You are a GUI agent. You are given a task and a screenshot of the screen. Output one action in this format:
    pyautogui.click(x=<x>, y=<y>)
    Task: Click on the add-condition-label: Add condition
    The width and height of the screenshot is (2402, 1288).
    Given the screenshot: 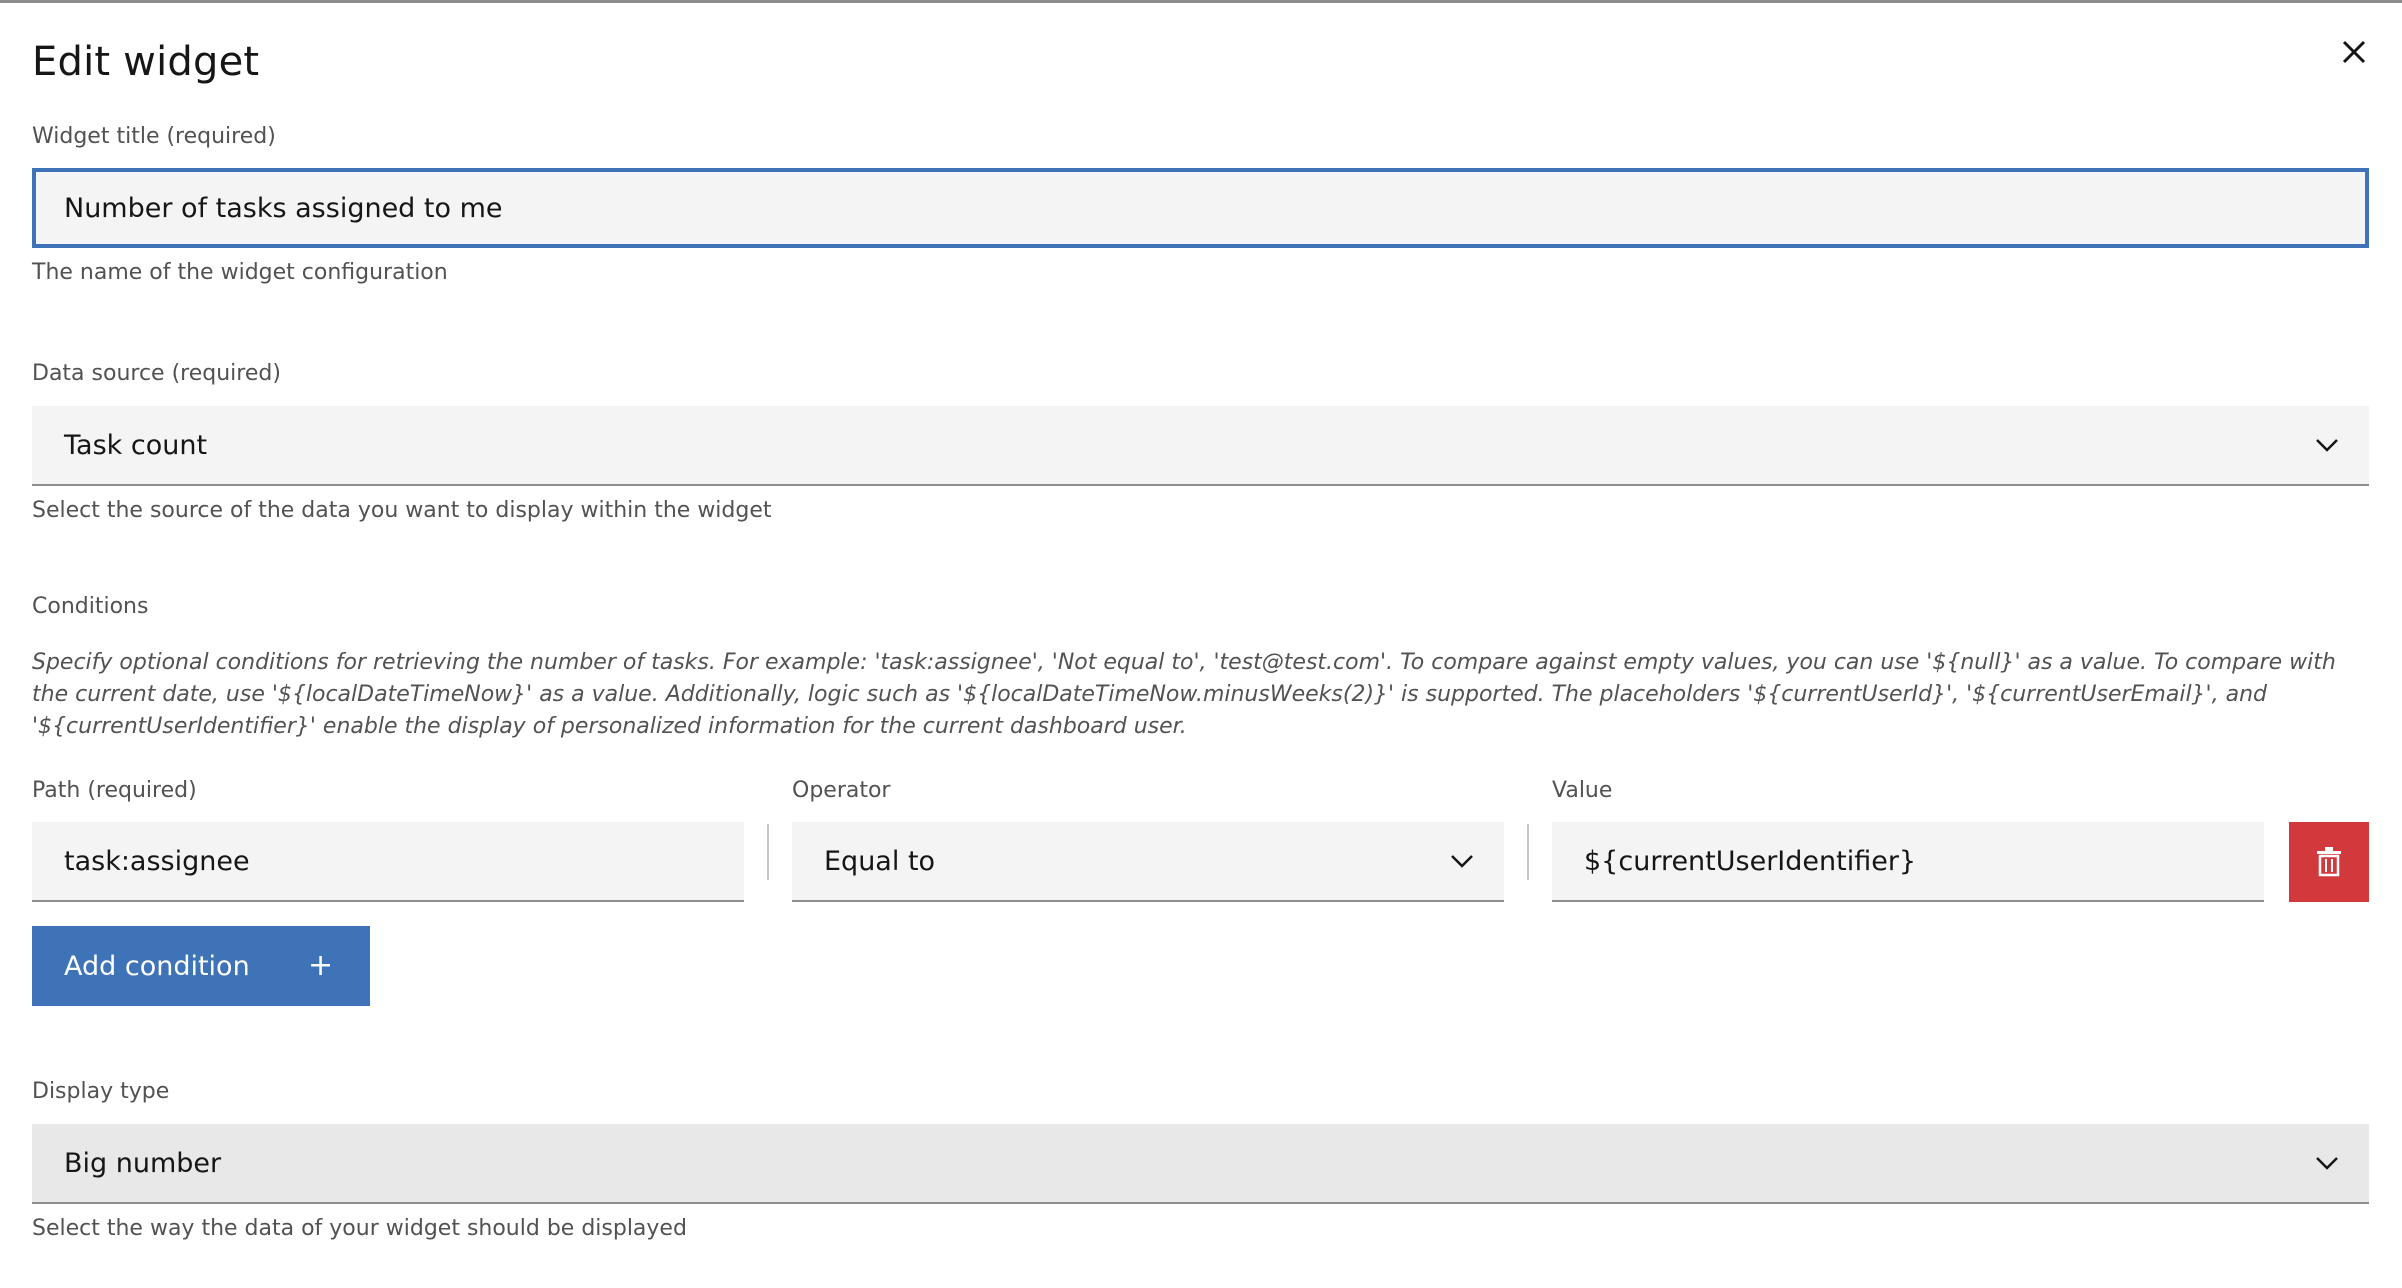 What is the action you would take?
    pyautogui.click(x=157, y=966)
    